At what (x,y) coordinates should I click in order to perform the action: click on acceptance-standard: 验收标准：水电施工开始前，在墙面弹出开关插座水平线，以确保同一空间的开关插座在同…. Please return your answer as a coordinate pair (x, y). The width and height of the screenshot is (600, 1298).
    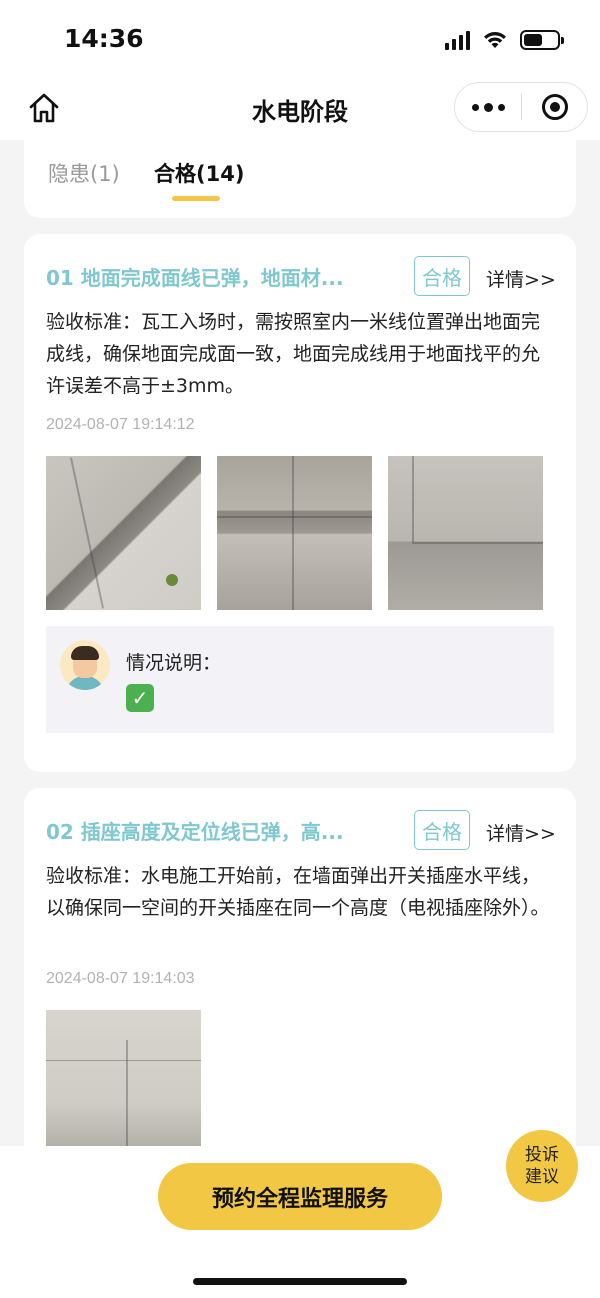
    Looking at the image, I should click on (298, 892).